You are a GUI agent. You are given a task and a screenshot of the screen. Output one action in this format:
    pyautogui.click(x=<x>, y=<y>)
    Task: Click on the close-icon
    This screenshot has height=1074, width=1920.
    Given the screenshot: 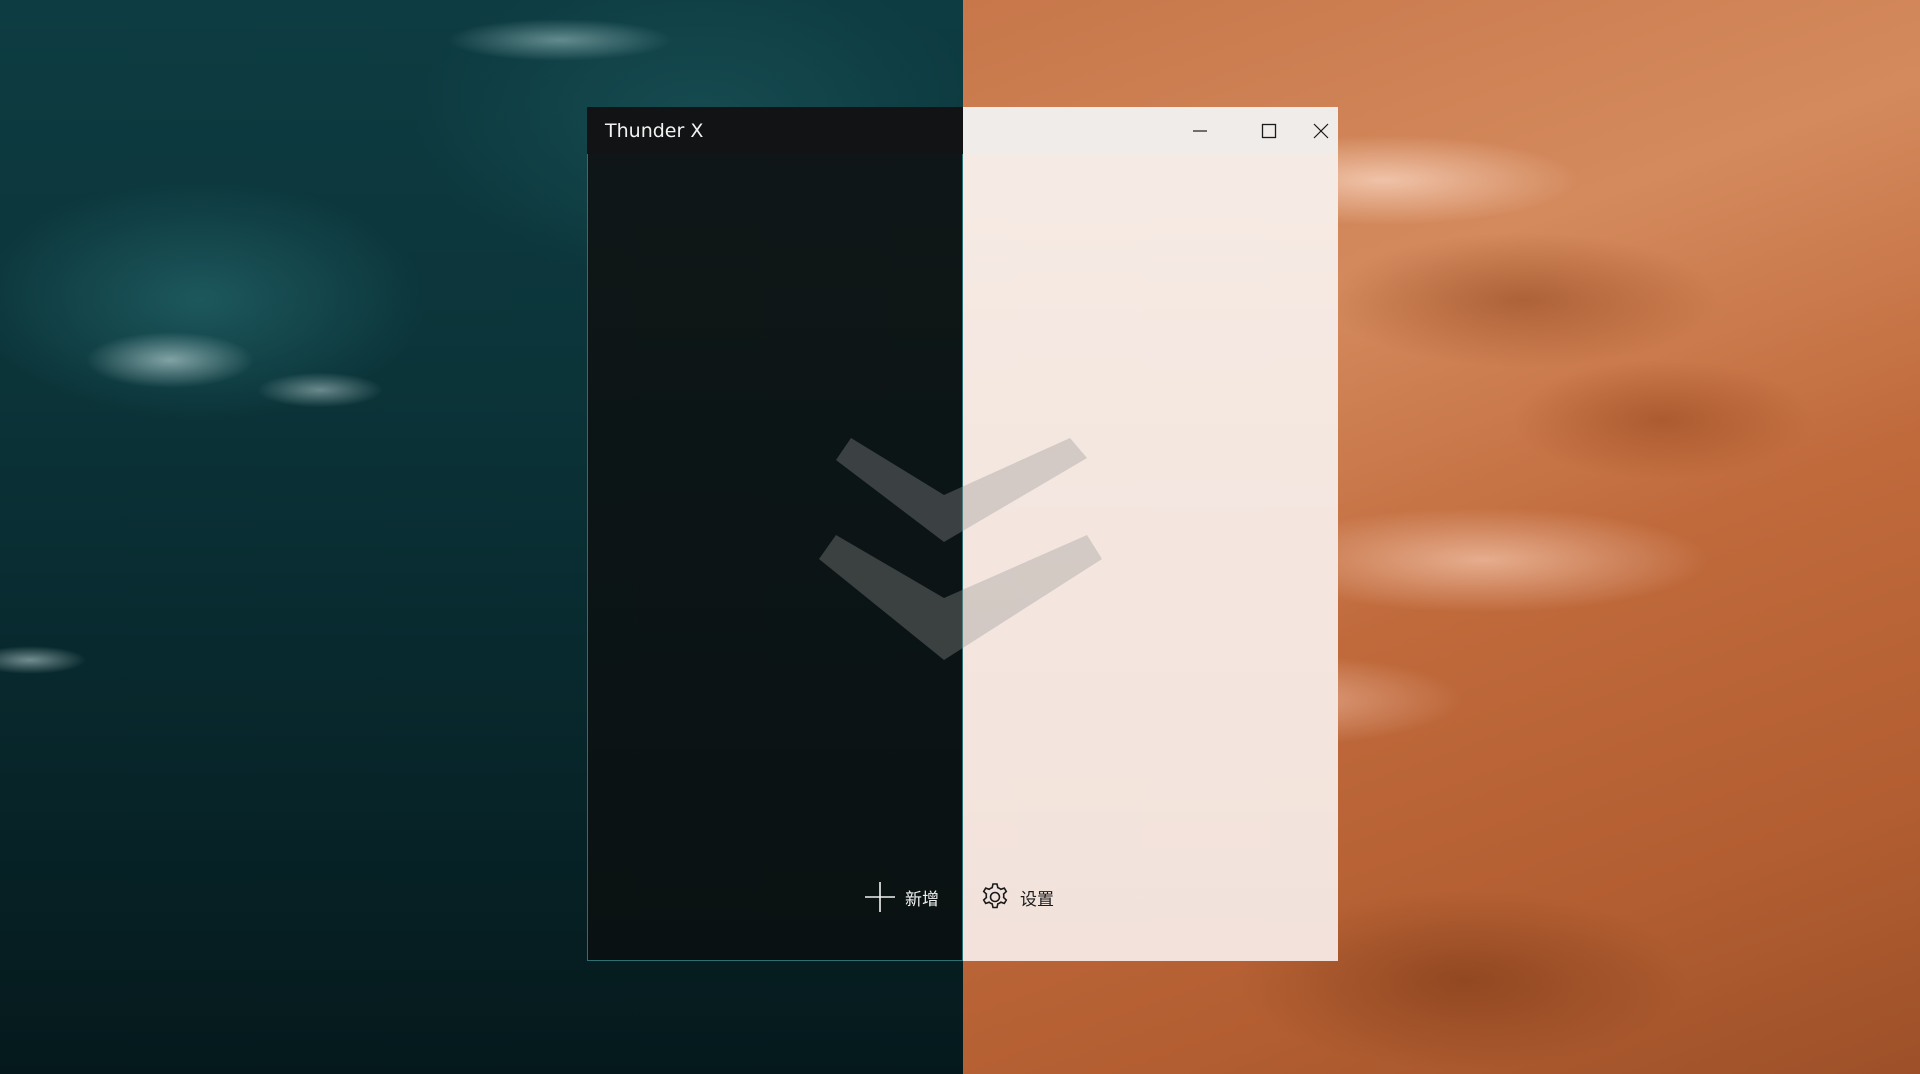 What is the action you would take?
    pyautogui.click(x=1320, y=130)
    